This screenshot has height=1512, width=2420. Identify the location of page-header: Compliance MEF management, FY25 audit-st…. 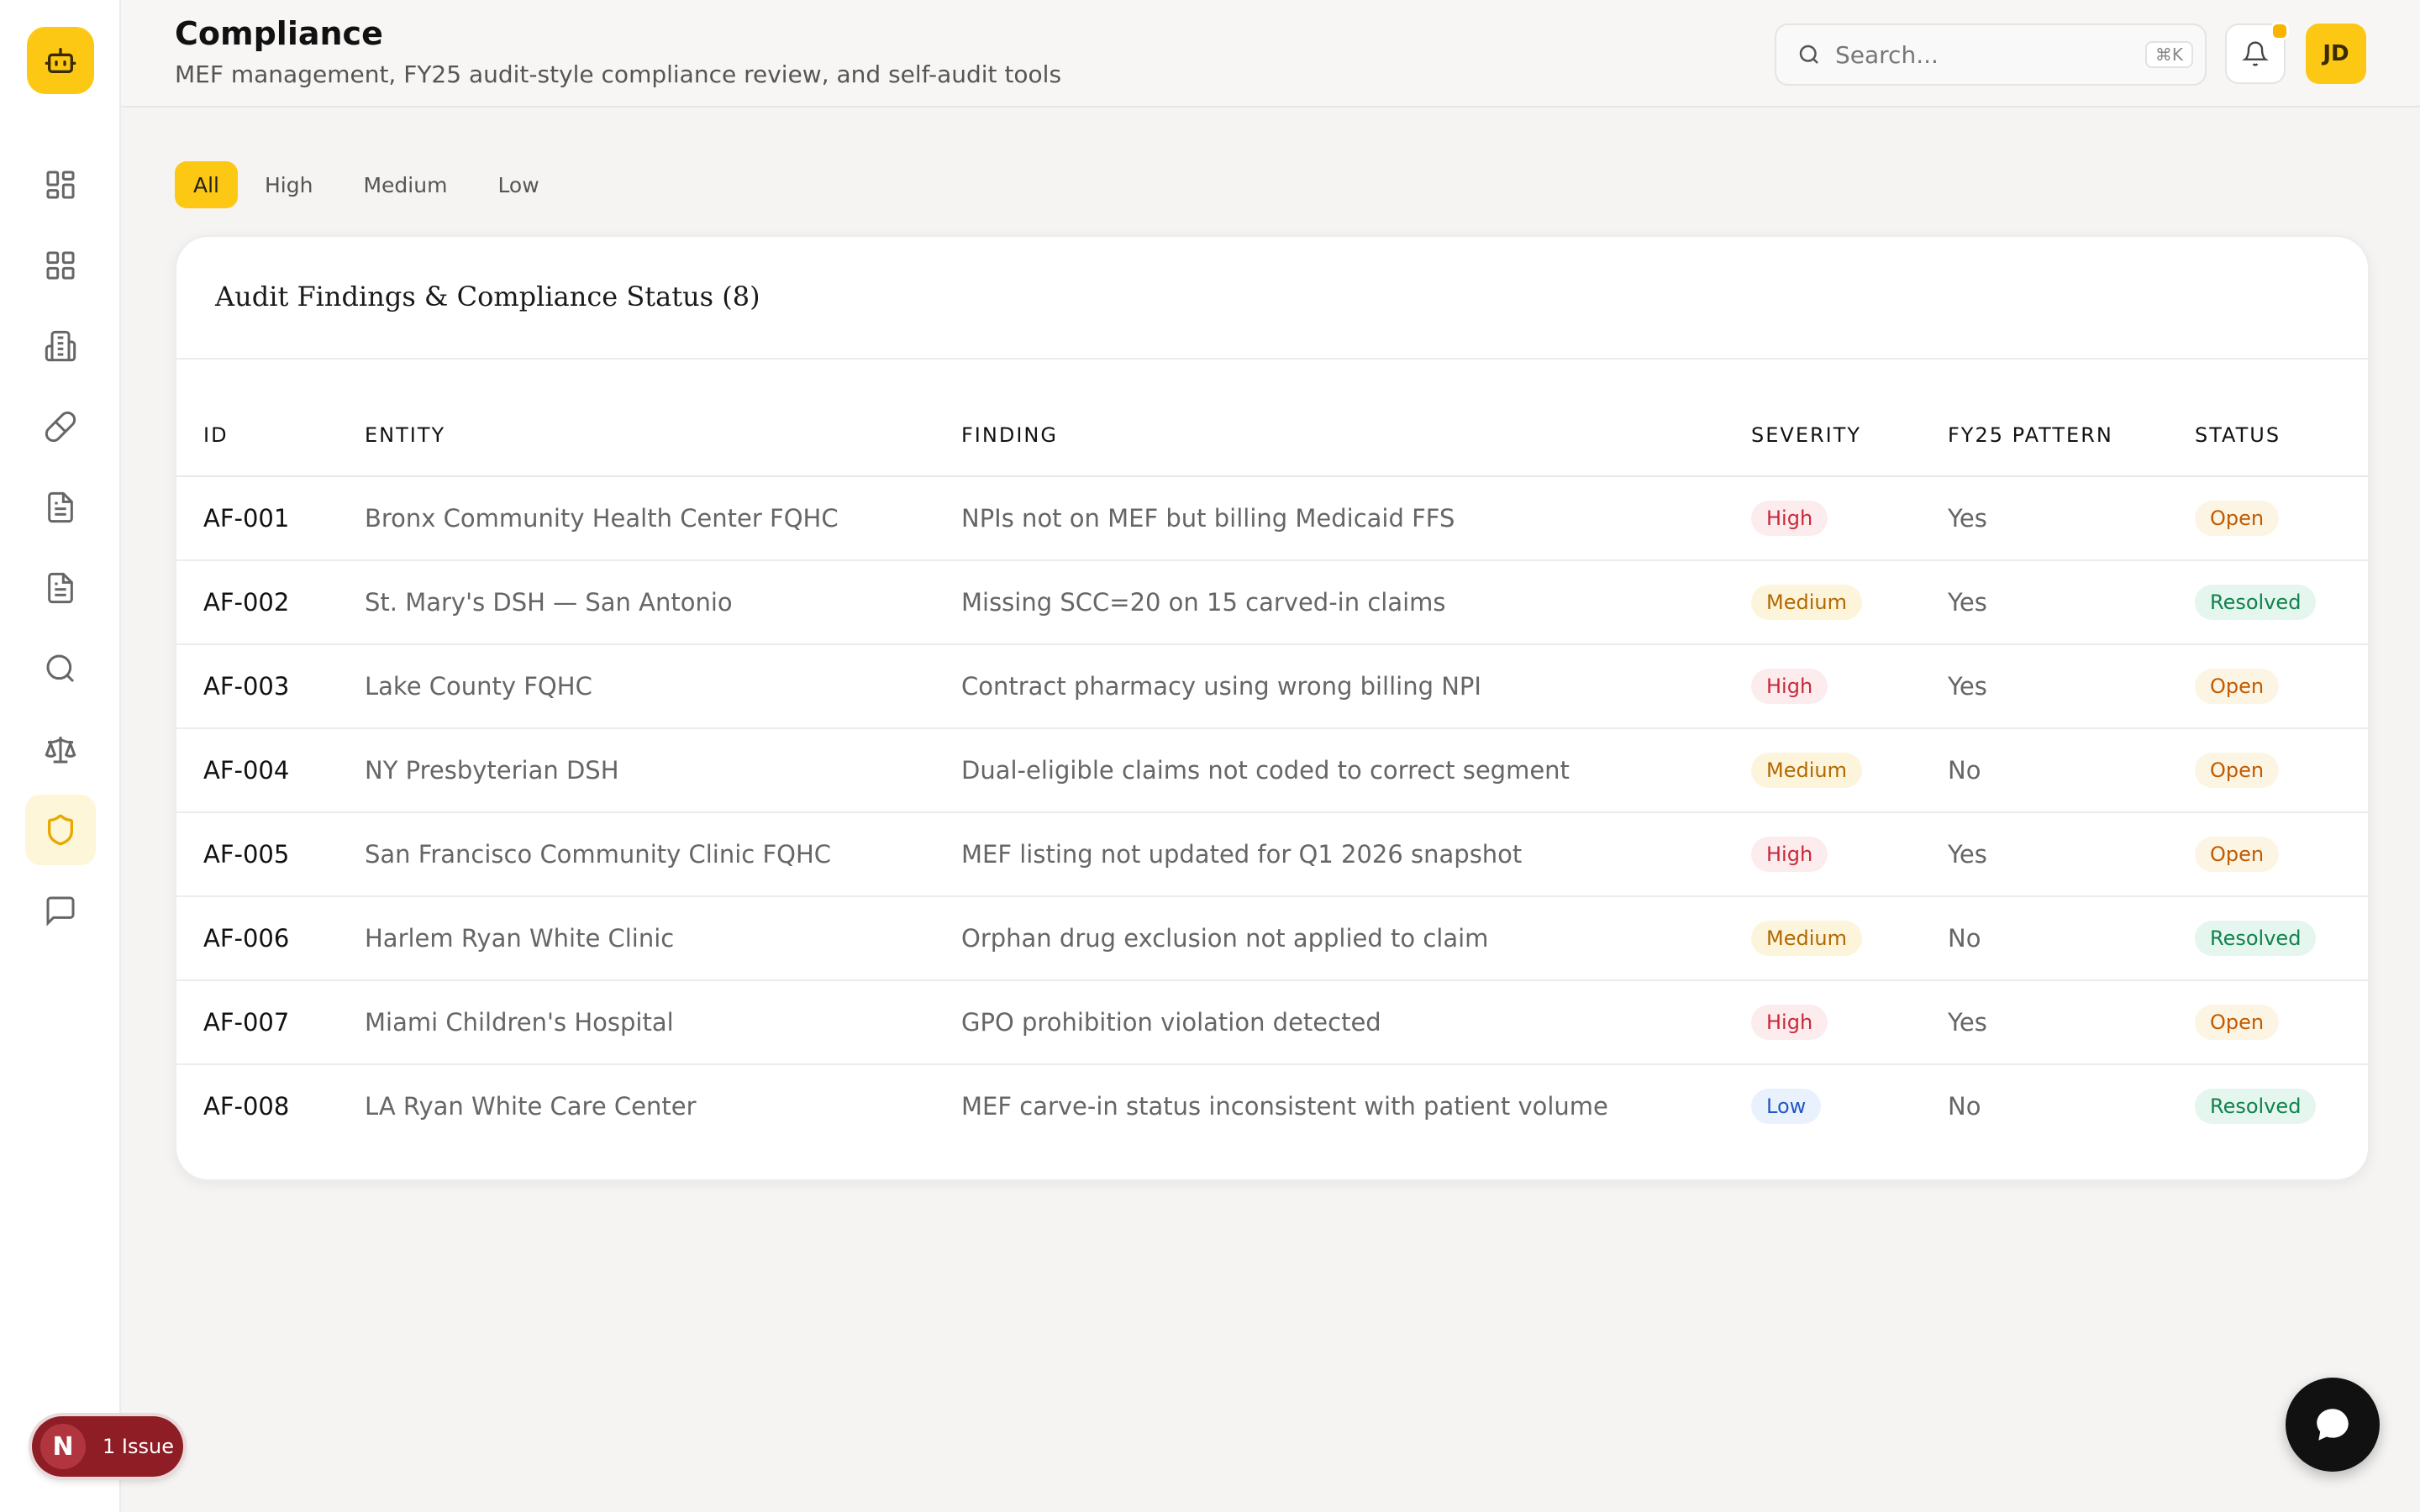
(1270, 54).